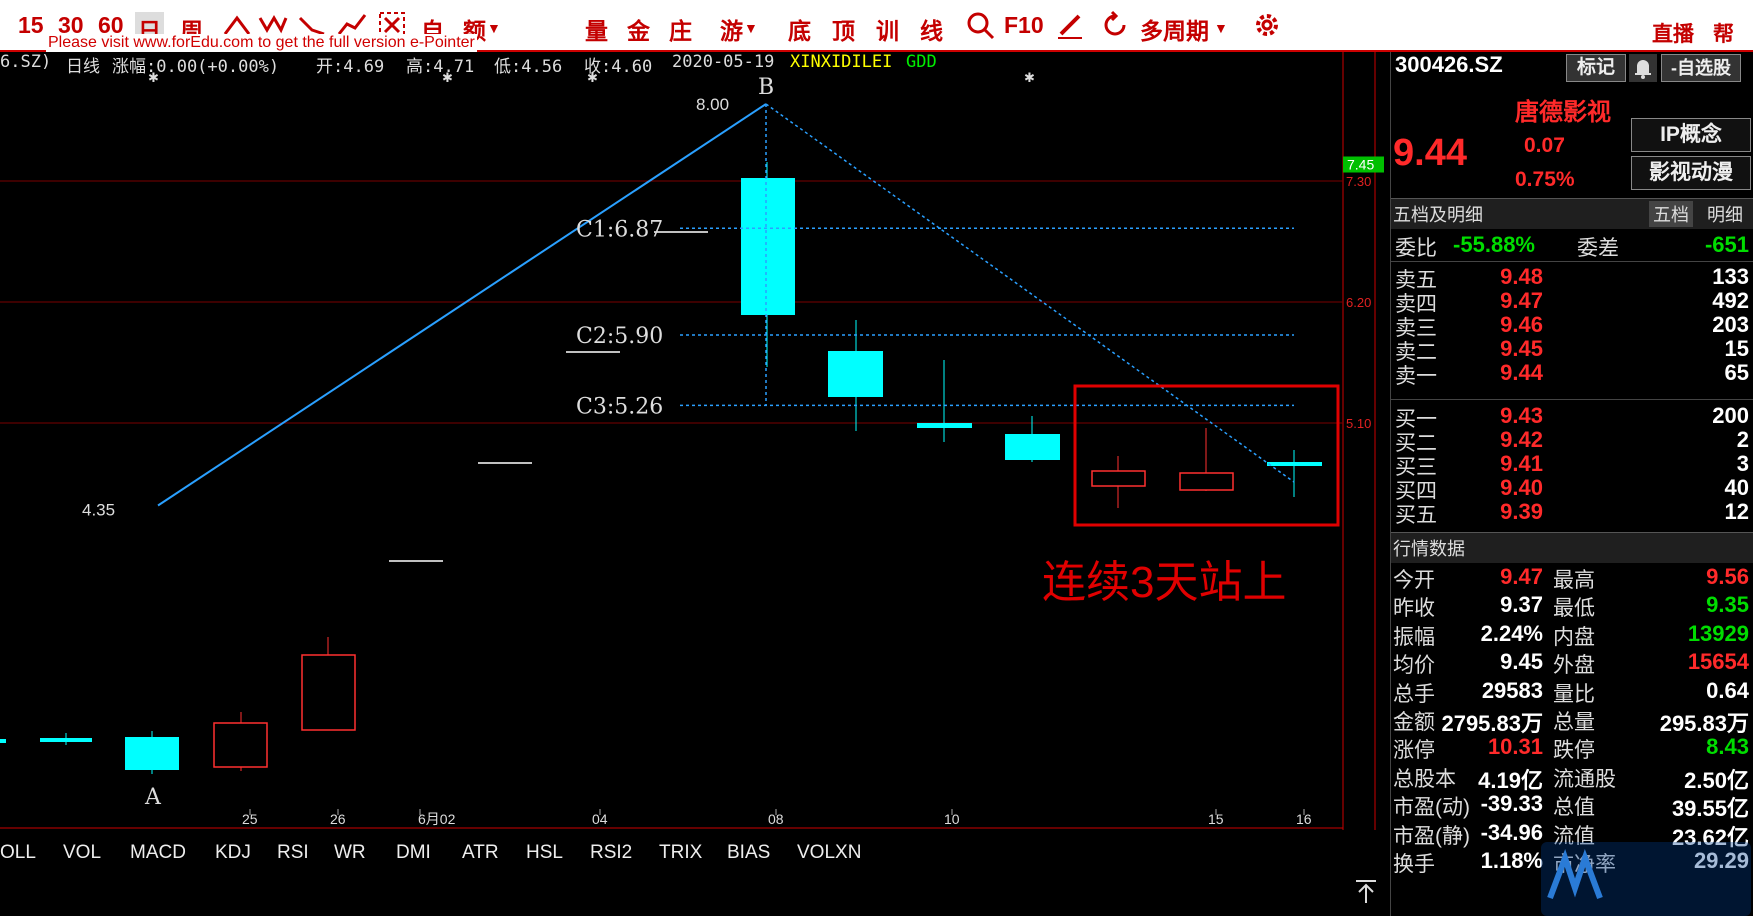  What do you see at coordinates (1492, 723) in the screenshot?
I see `quote-value: 2795.83万` at bounding box center [1492, 723].